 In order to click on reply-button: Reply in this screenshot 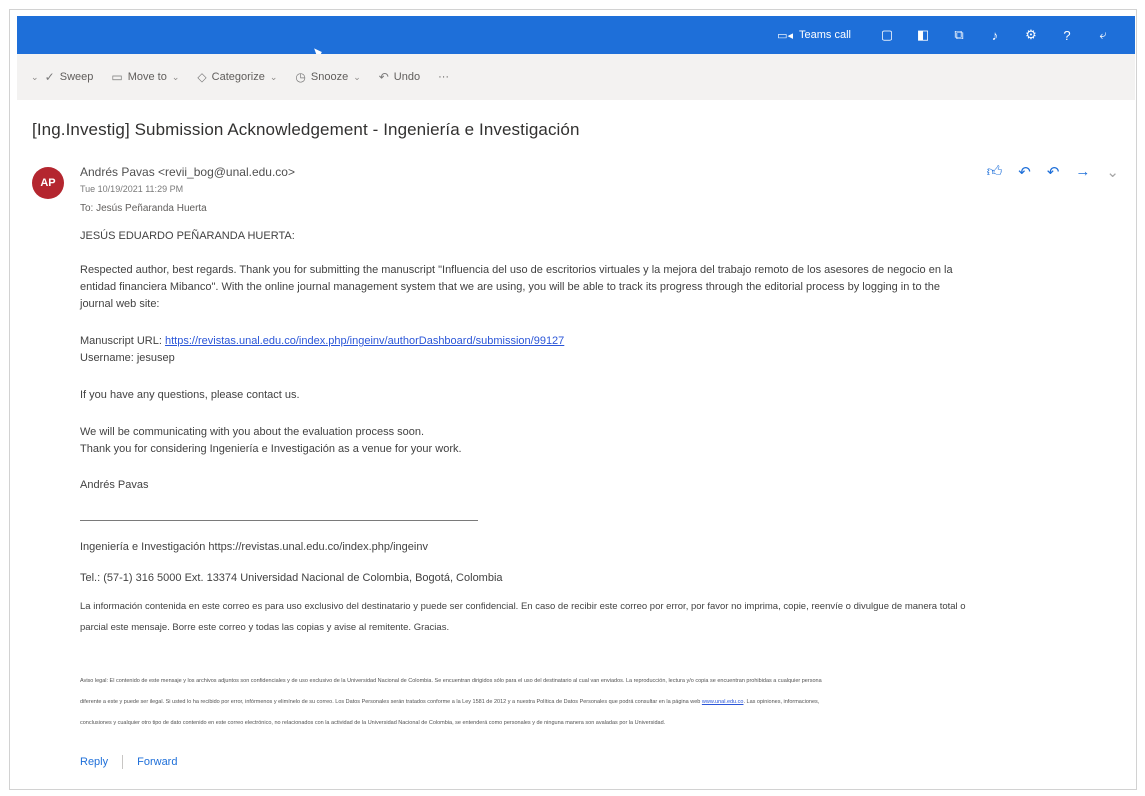, I will do `click(94, 762)`.